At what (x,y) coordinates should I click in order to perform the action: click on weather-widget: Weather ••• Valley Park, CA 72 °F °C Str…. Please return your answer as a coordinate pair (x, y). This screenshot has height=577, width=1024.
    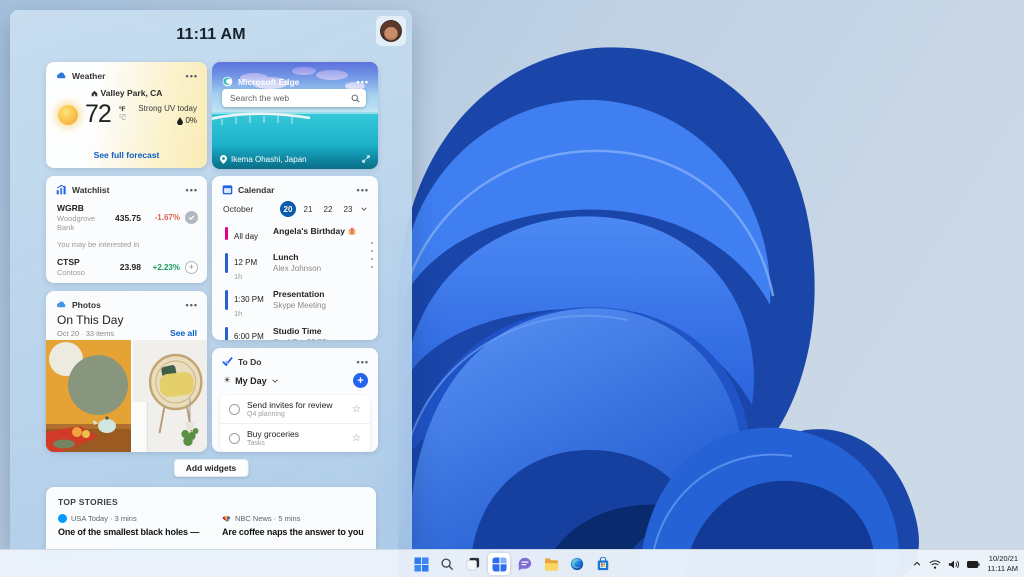
    Looking at the image, I should click on (126, 115).